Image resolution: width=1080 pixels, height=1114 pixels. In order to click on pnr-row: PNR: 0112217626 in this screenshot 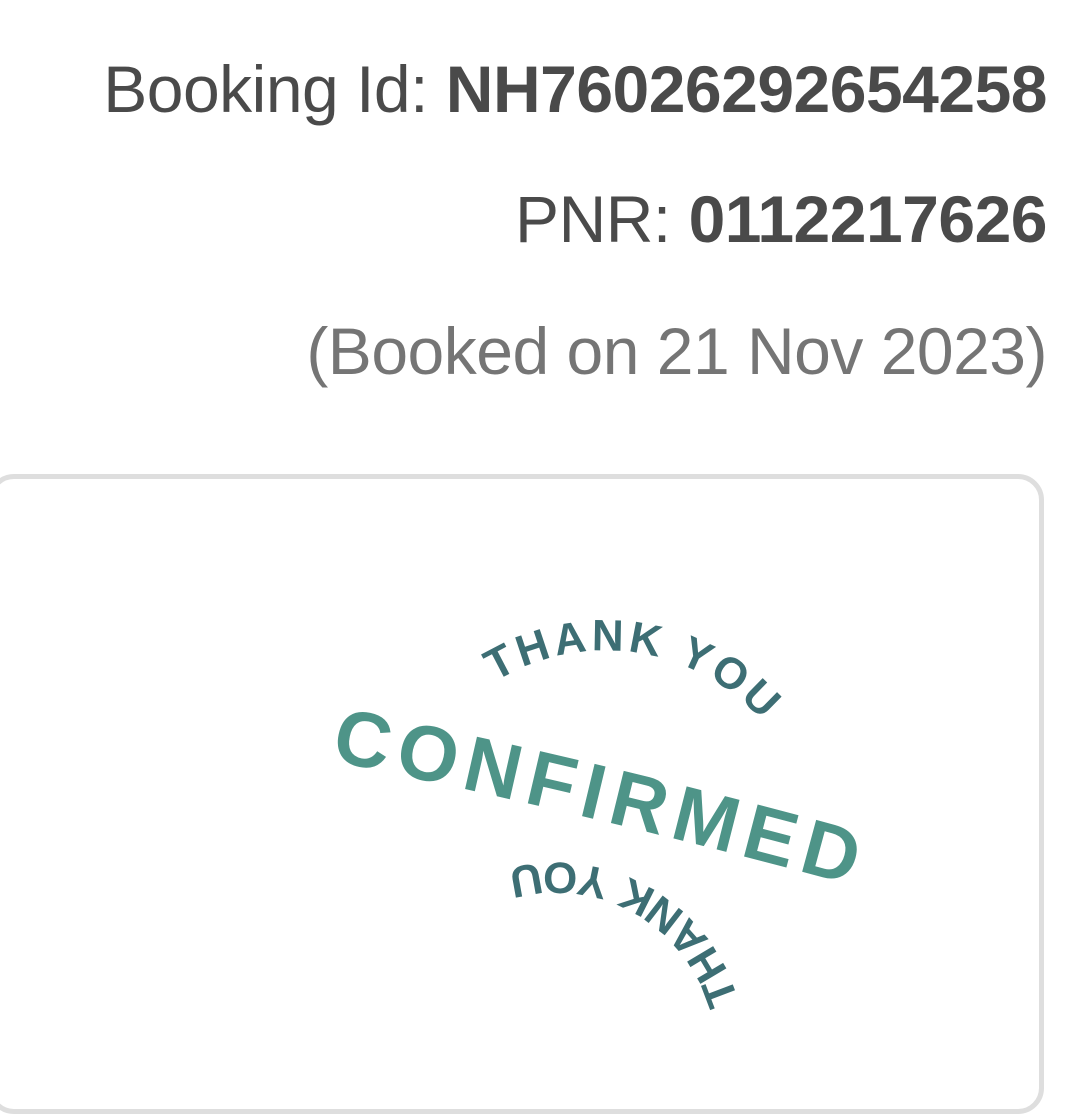, I will do `click(575, 219)`.